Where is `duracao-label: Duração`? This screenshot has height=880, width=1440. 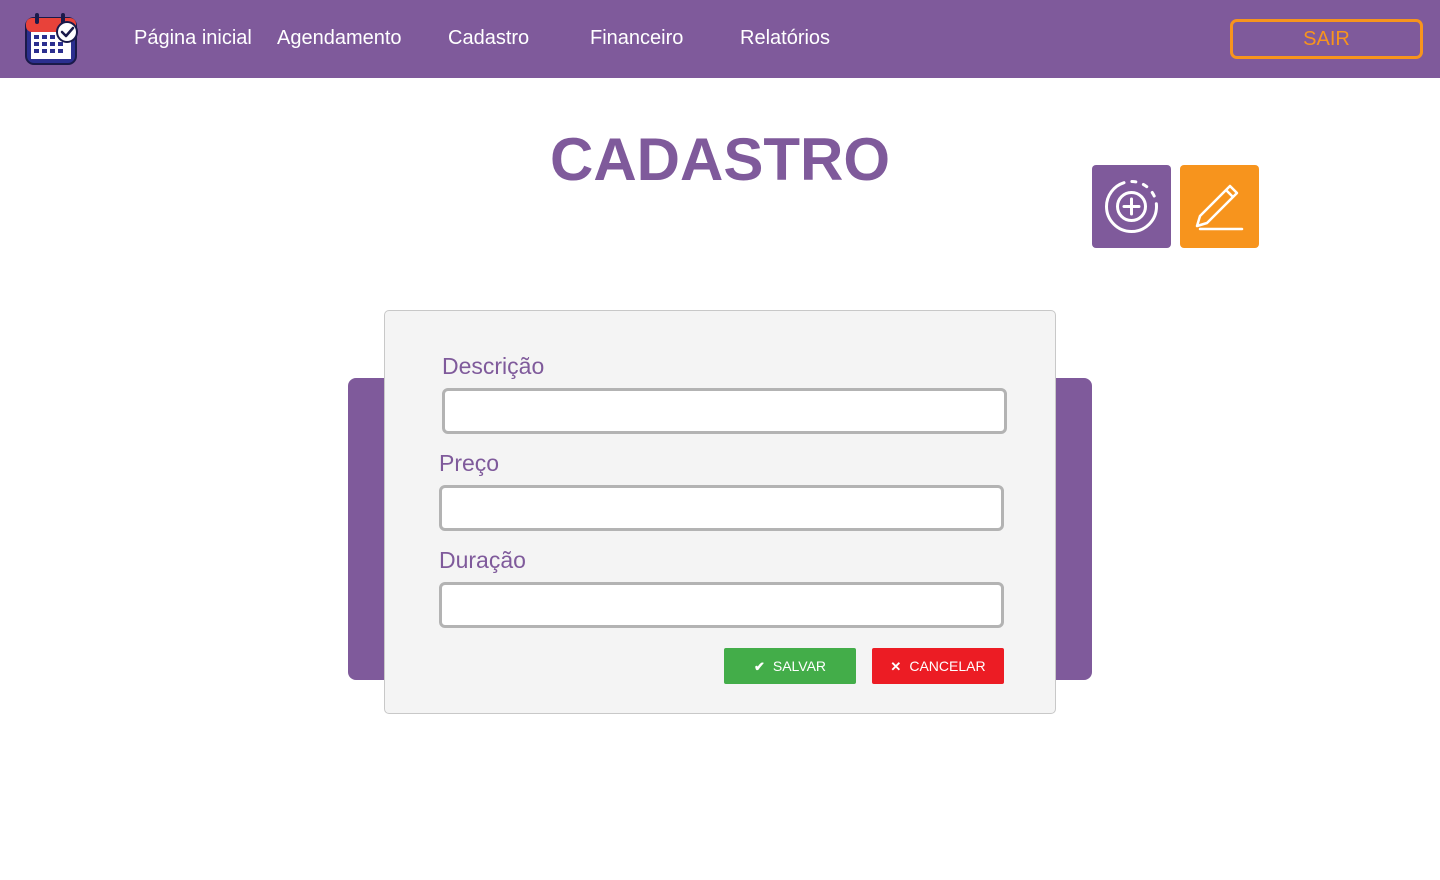 duracao-label: Duração is located at coordinates (482, 560).